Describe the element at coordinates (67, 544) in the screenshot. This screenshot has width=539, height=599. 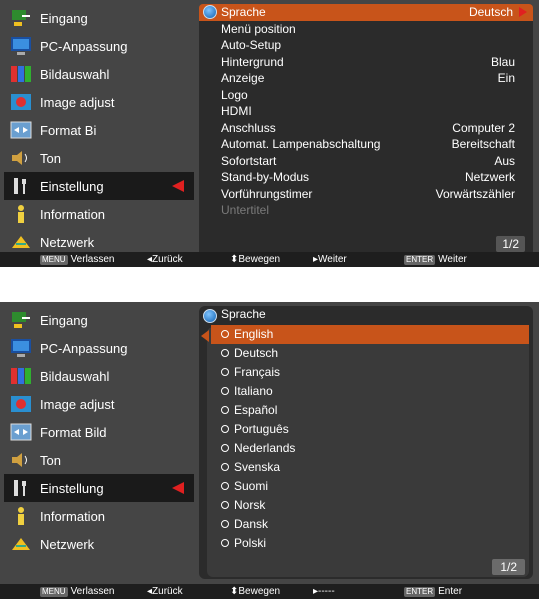
I see `sidebar-item-label: Netzwerk` at that location.